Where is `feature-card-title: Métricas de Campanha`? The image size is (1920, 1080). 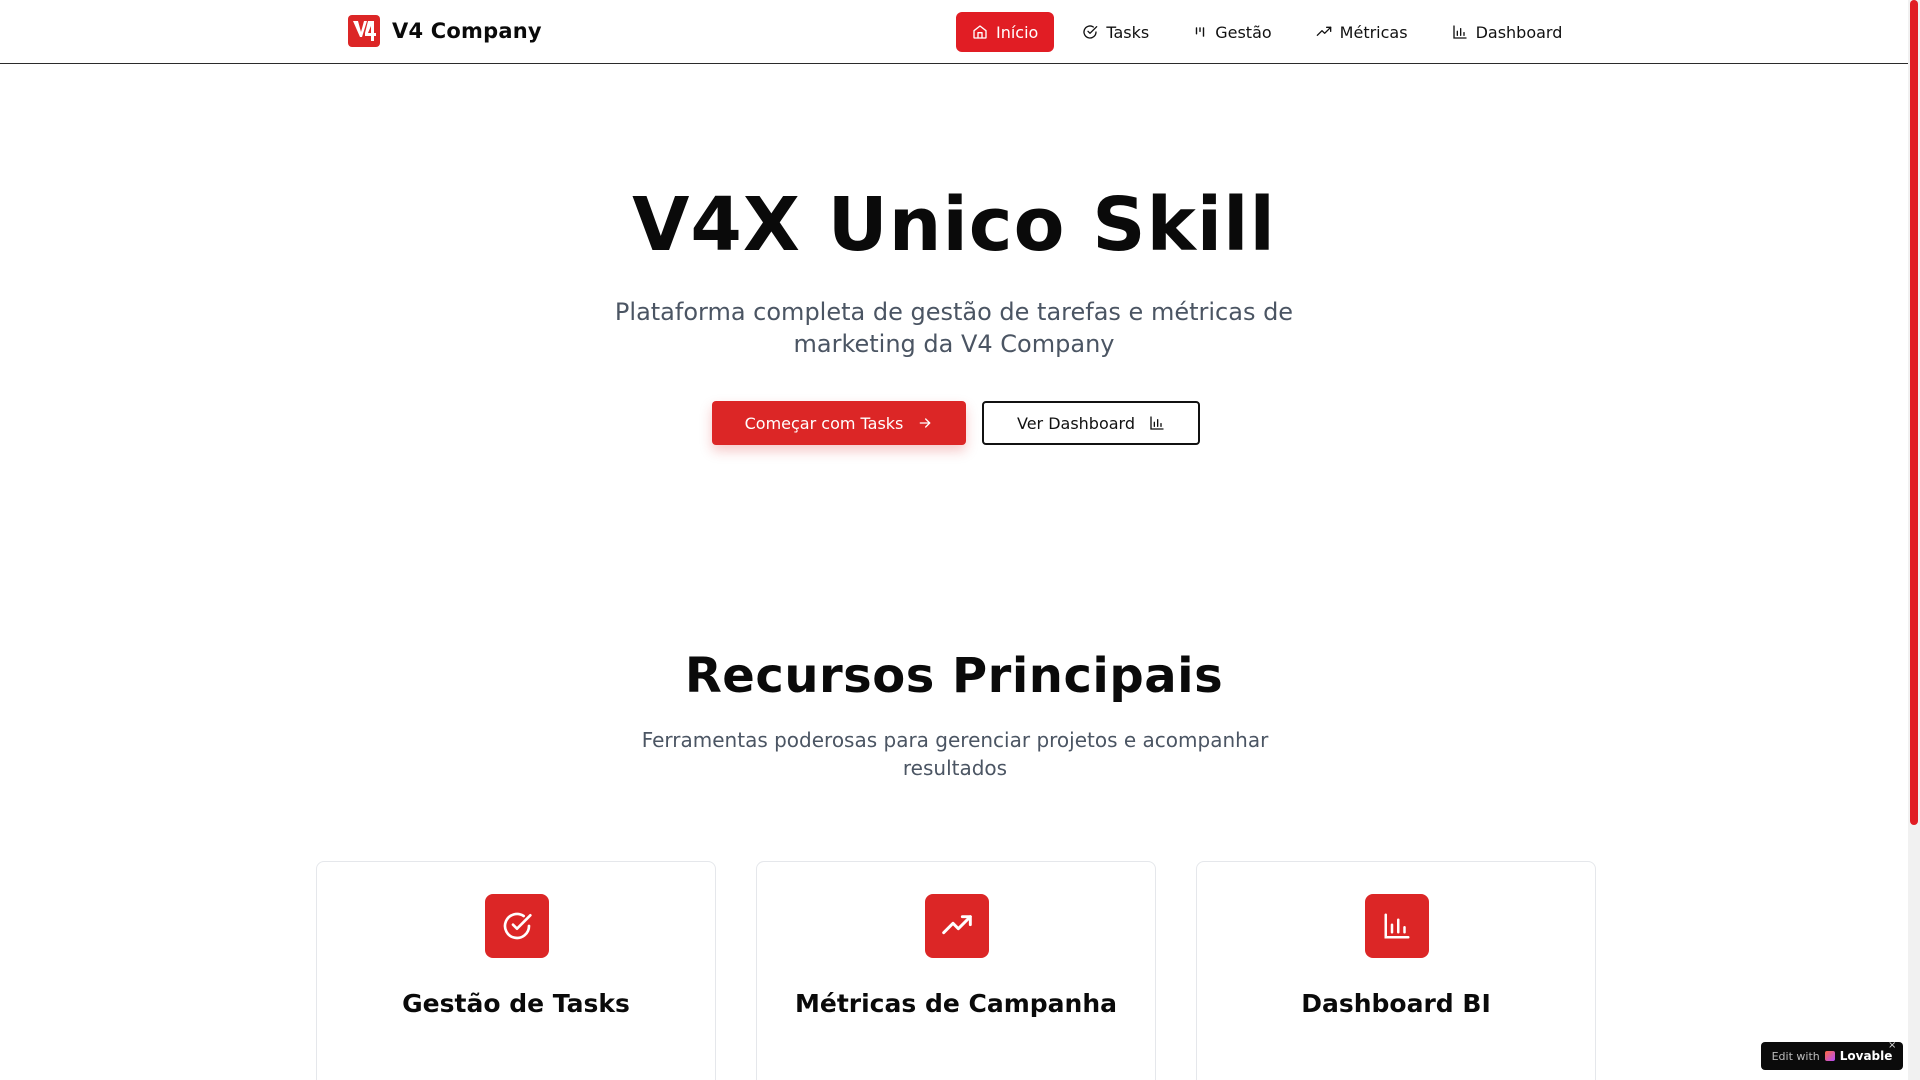
feature-card-title: Métricas de Campanha is located at coordinates (955, 1003).